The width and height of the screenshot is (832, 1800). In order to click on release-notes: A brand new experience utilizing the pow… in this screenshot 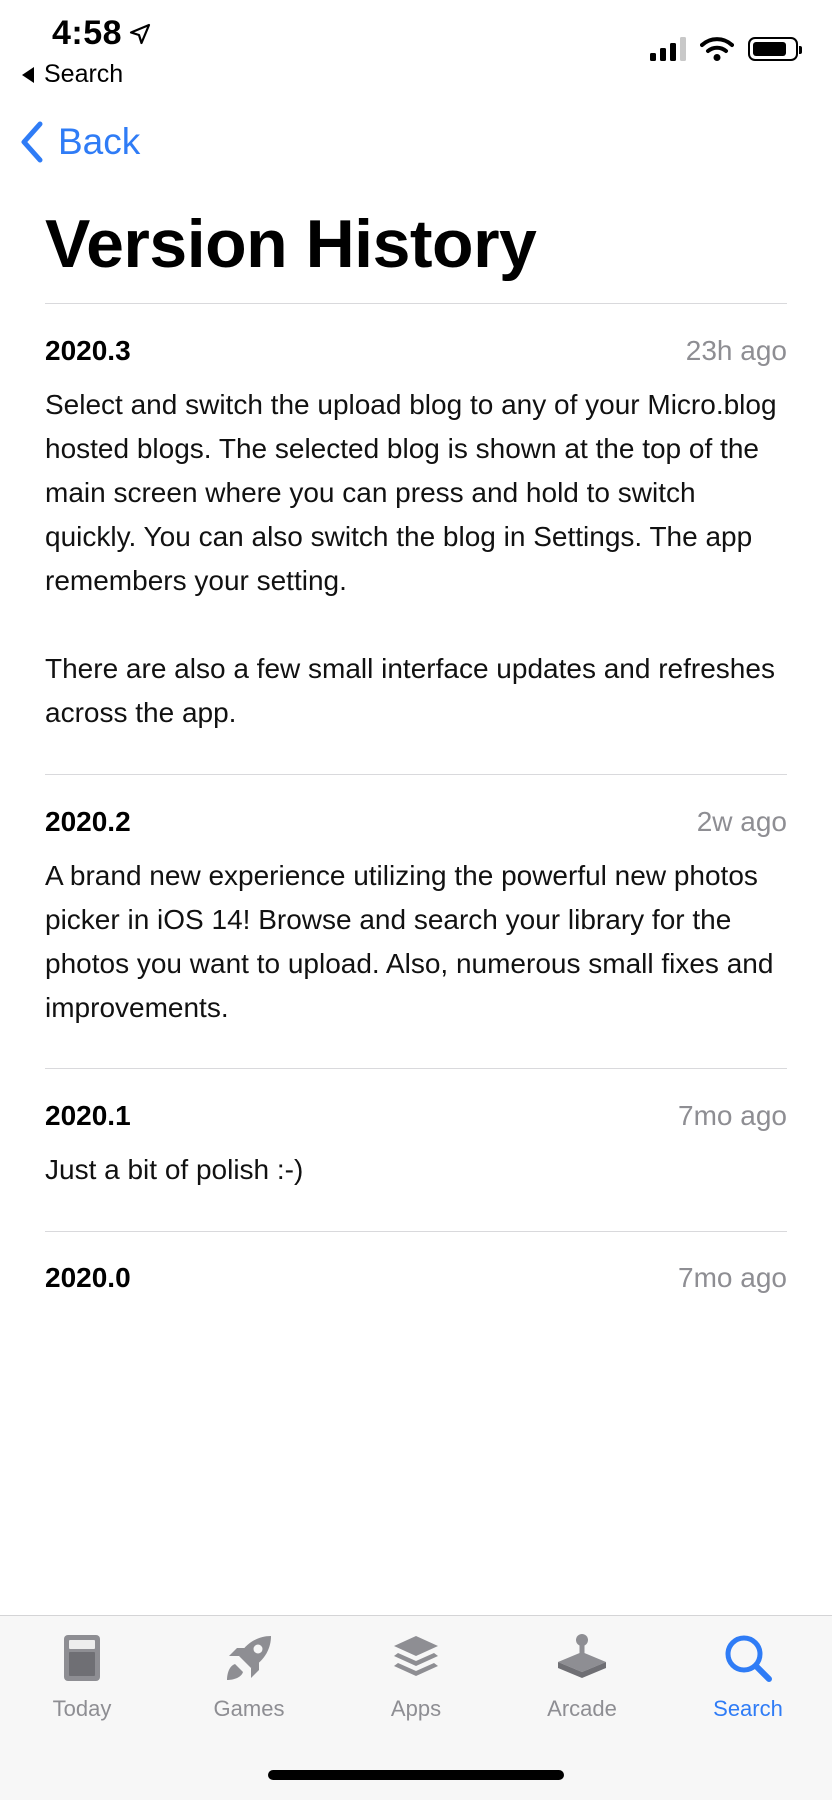, I will do `click(416, 942)`.